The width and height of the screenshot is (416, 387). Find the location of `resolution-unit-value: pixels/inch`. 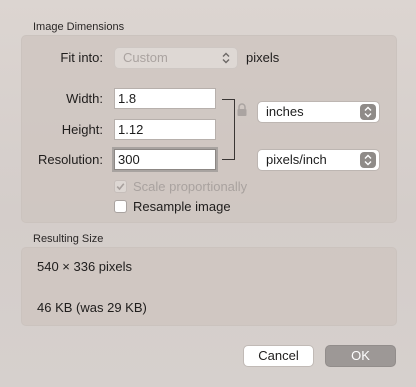

resolution-unit-value: pixels/inch is located at coordinates (296, 159).